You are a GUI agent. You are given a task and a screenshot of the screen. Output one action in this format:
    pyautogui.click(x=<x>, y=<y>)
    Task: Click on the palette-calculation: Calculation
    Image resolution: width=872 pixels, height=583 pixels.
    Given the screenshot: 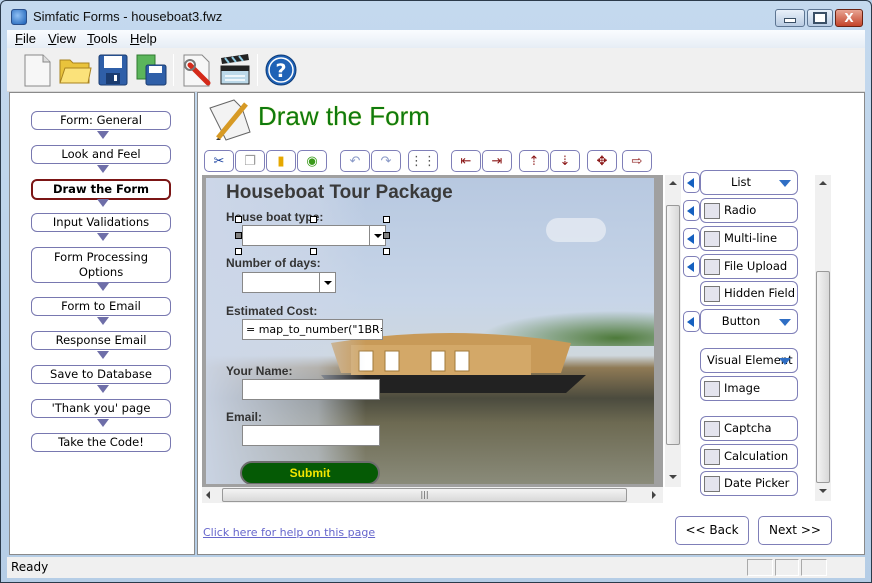 What is the action you would take?
    pyautogui.click(x=749, y=456)
    